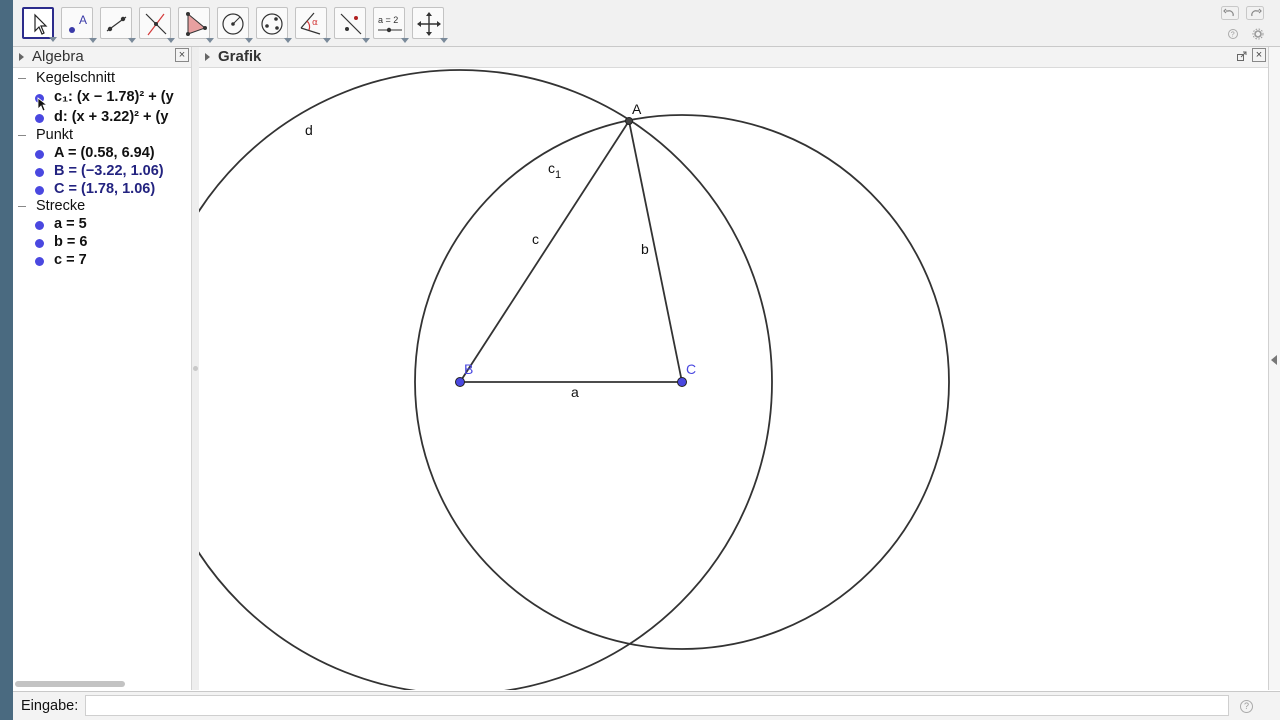  I want to click on category-label: Strecke, so click(61, 206).